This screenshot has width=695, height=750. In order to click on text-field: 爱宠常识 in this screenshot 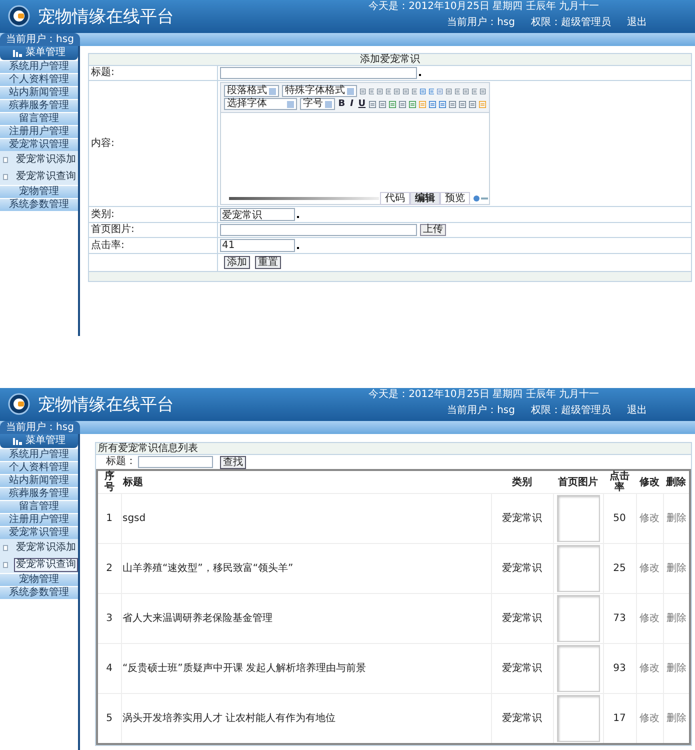, I will do `click(257, 214)`.